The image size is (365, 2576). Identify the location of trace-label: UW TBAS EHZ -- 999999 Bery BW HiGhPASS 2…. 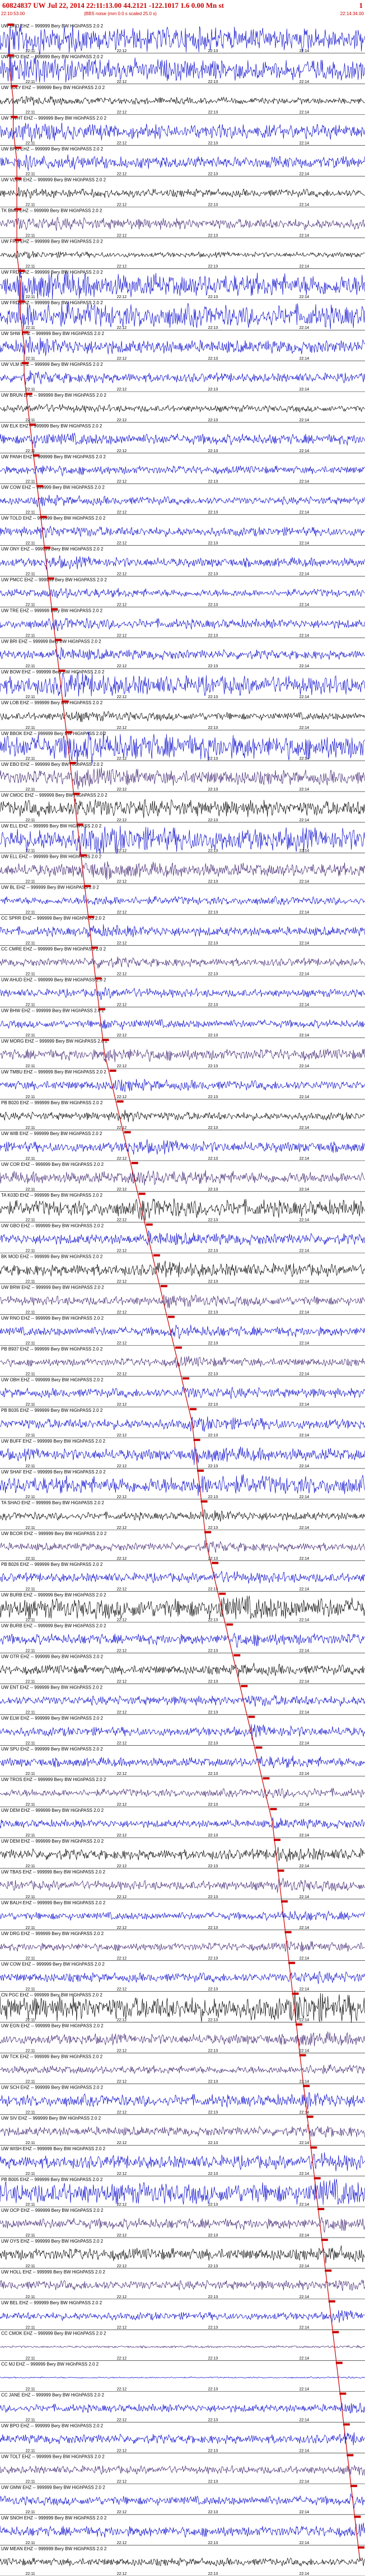
(53, 1872).